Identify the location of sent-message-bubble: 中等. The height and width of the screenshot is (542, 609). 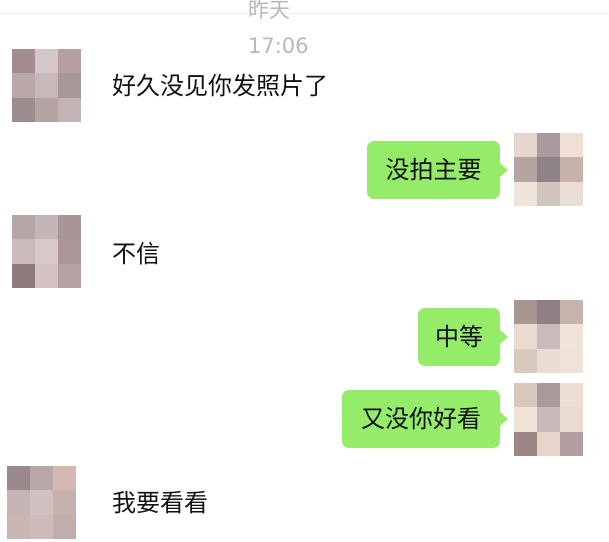
(463, 337).